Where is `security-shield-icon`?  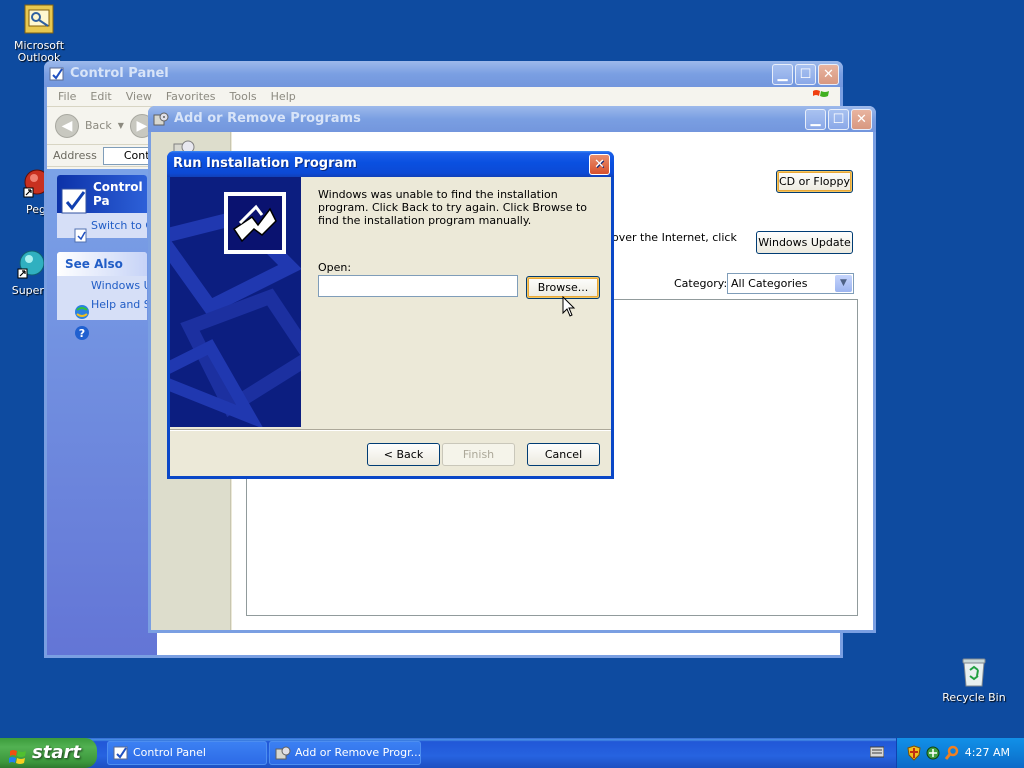
security-shield-icon is located at coordinates (914, 753).